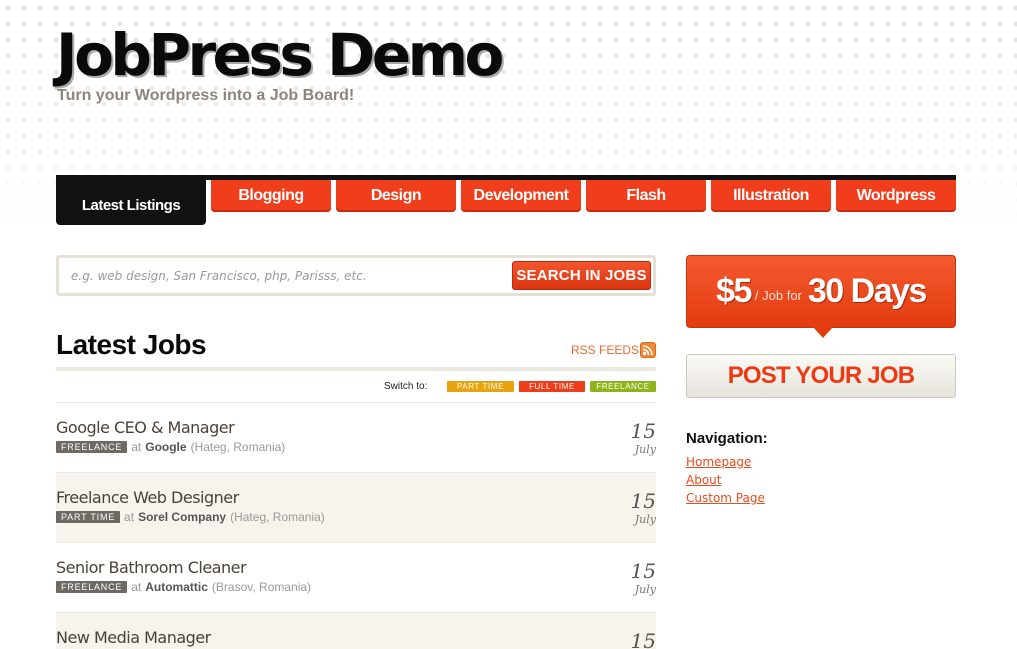  What do you see at coordinates (356, 631) in the screenshot?
I see `job-row: New Media Manager 15` at bounding box center [356, 631].